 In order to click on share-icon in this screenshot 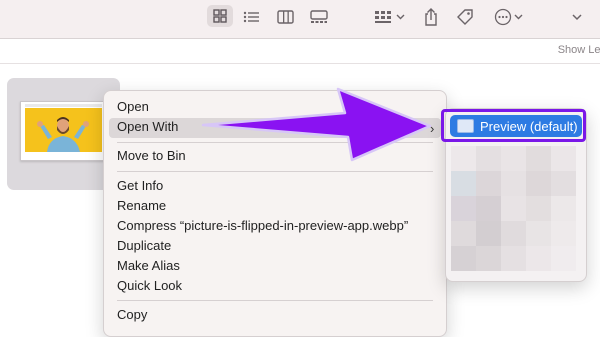, I will do `click(431, 17)`.